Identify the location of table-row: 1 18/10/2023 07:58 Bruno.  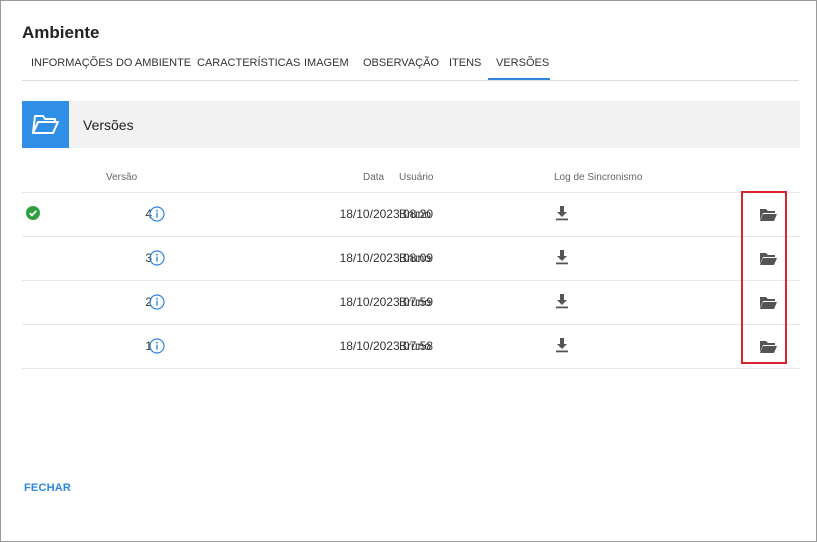
(411, 346).